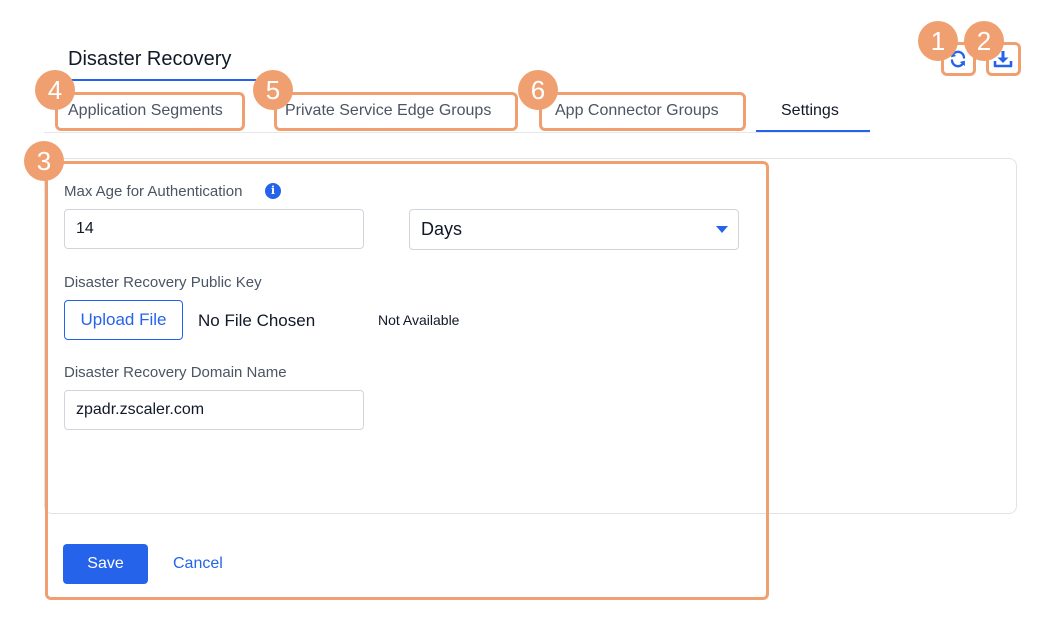 Image resolution: width=1062 pixels, height=634 pixels. Describe the element at coordinates (214, 410) in the screenshot. I see `domain-name-input: zpadr.zscaler.com` at that location.